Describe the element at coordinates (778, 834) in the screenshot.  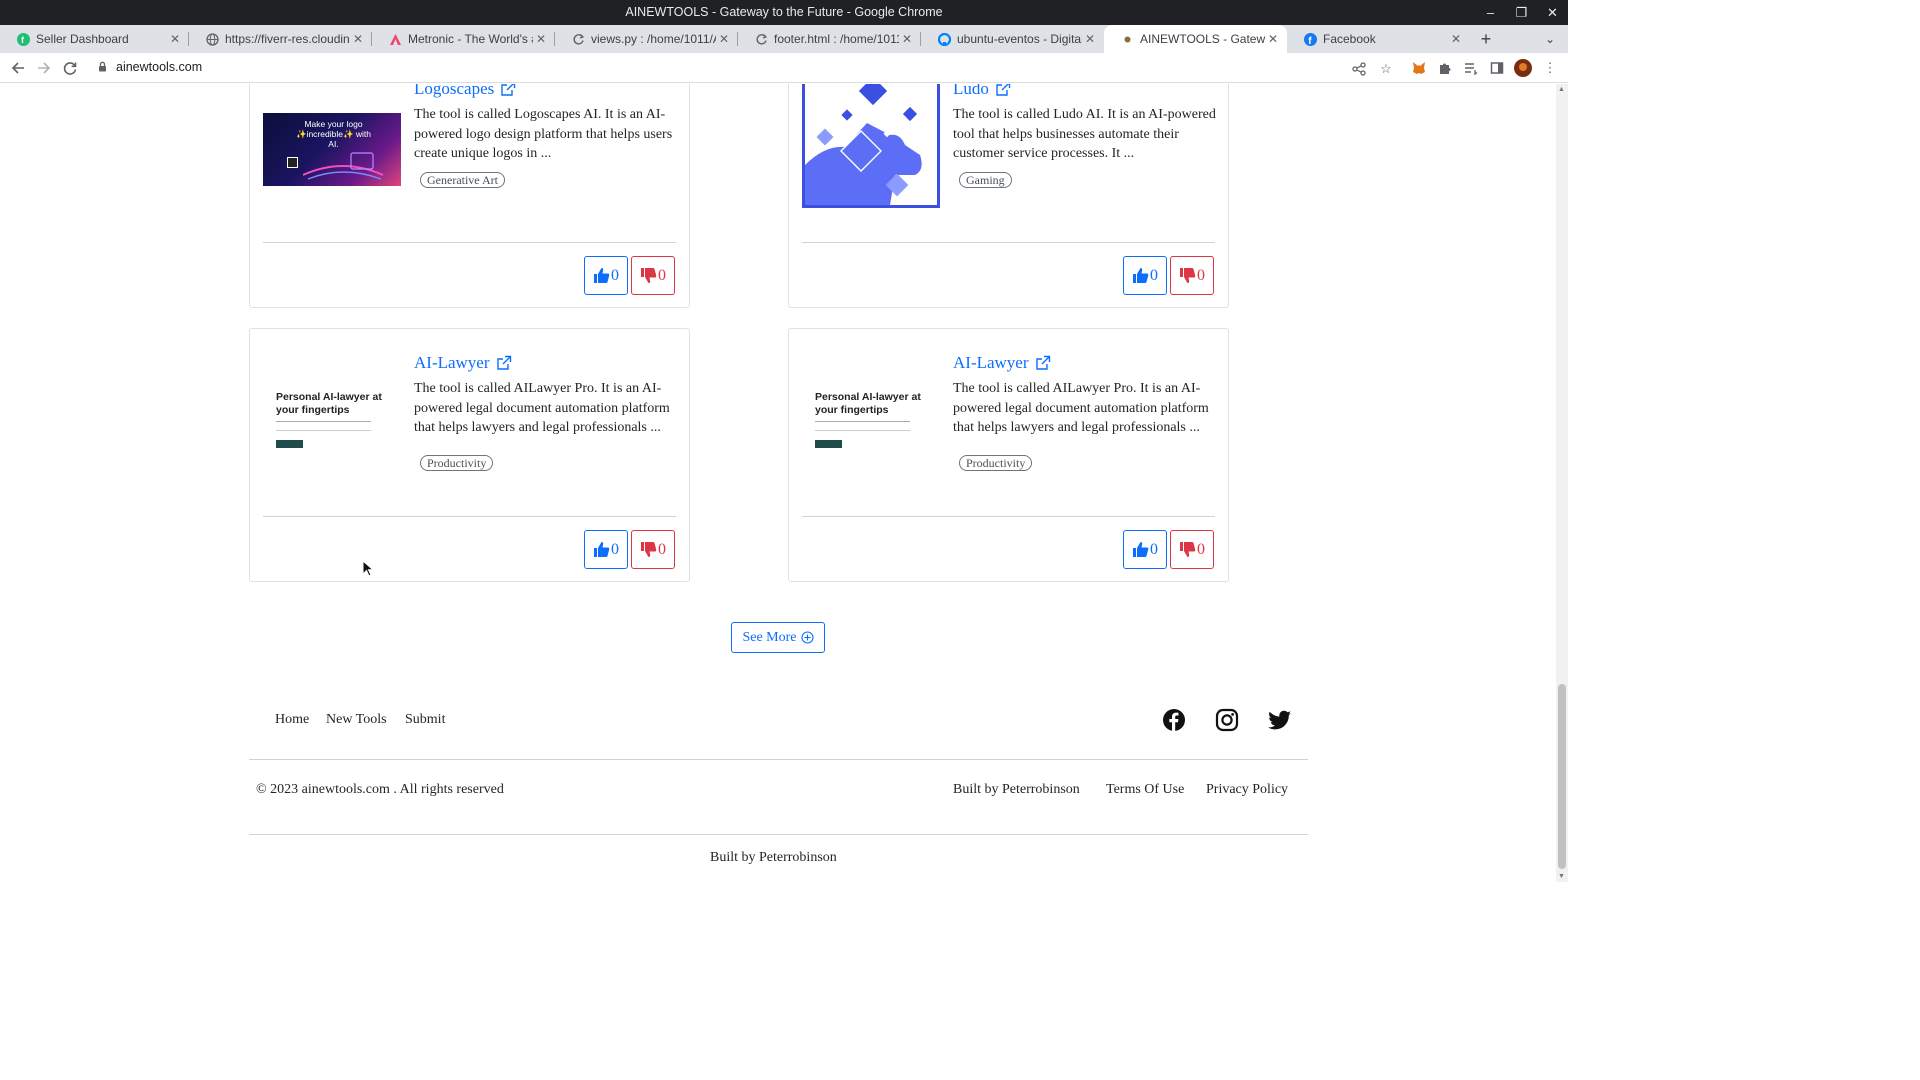
I see `footer-bottom-divider` at that location.